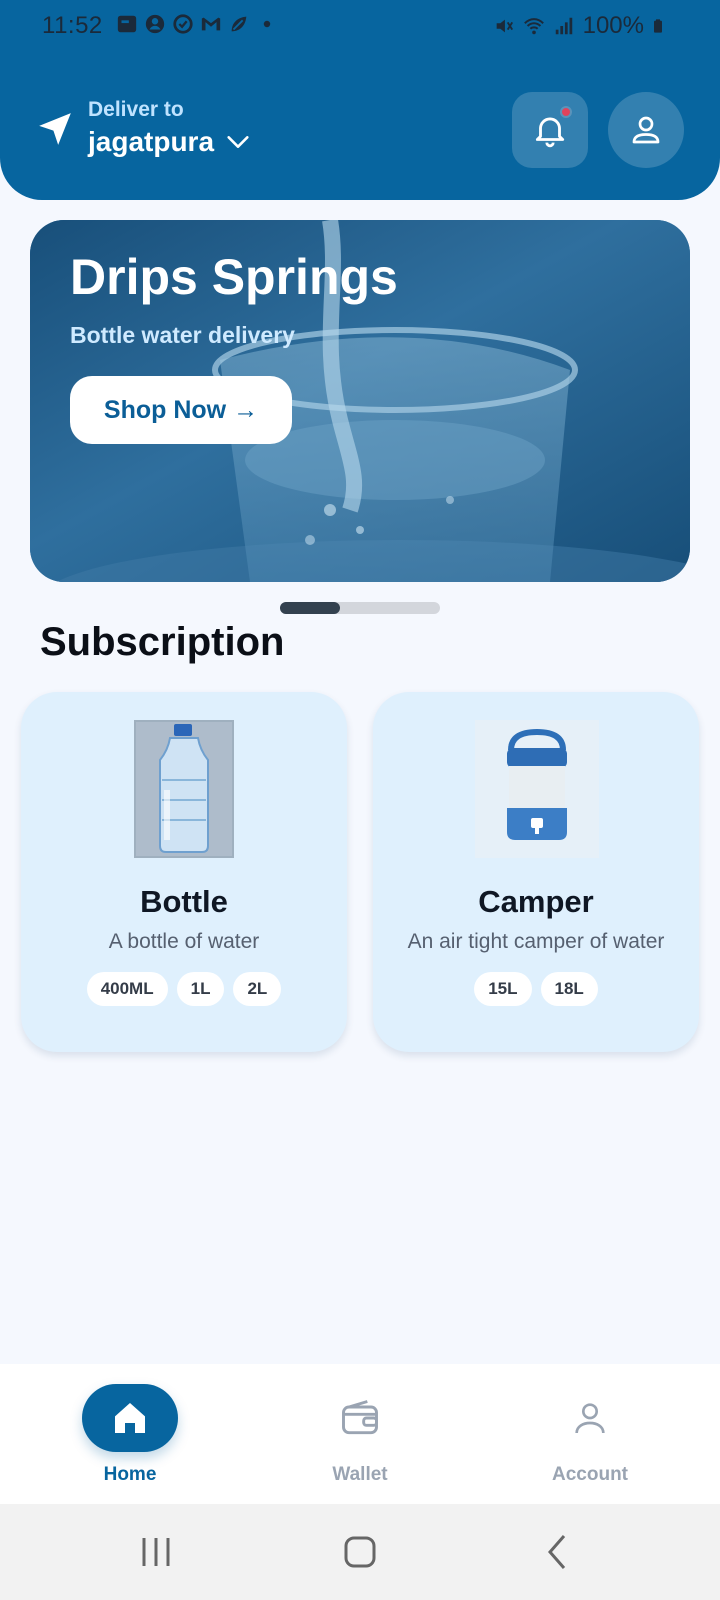  What do you see at coordinates (211, 24) in the screenshot?
I see `gmail-icon` at bounding box center [211, 24].